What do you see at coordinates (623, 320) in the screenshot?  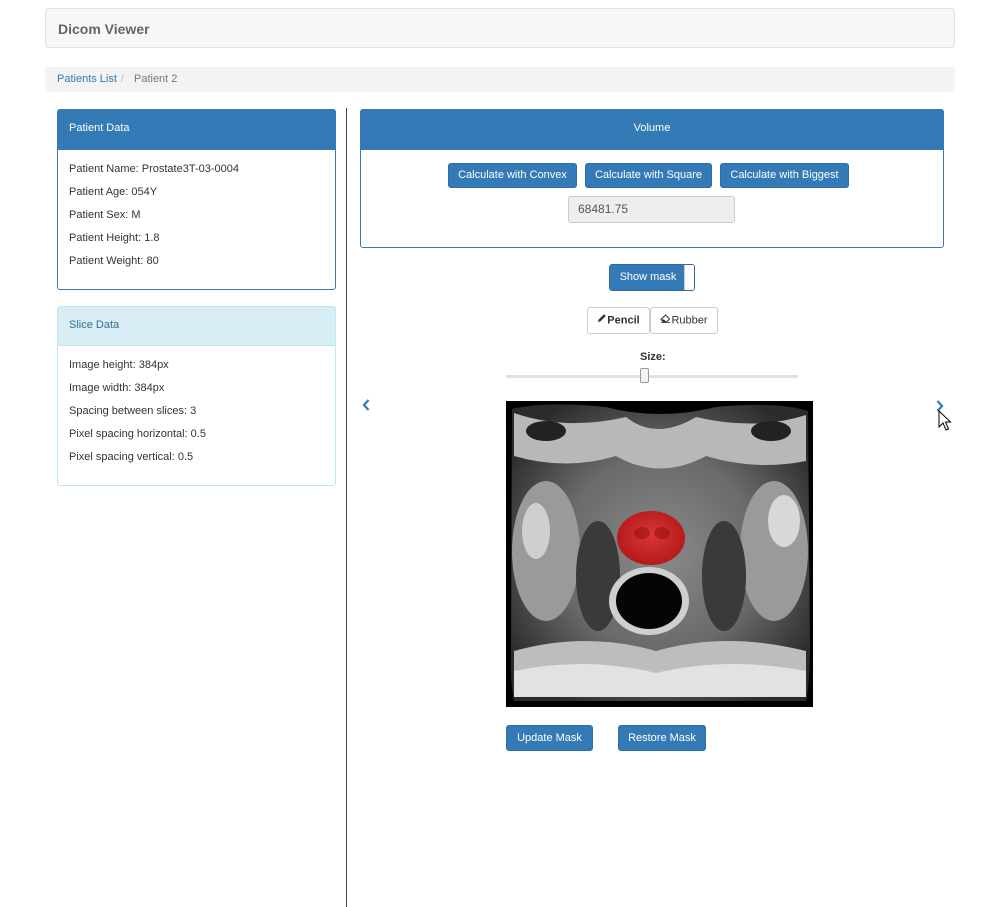 I see `pencil-label: Pencil` at bounding box center [623, 320].